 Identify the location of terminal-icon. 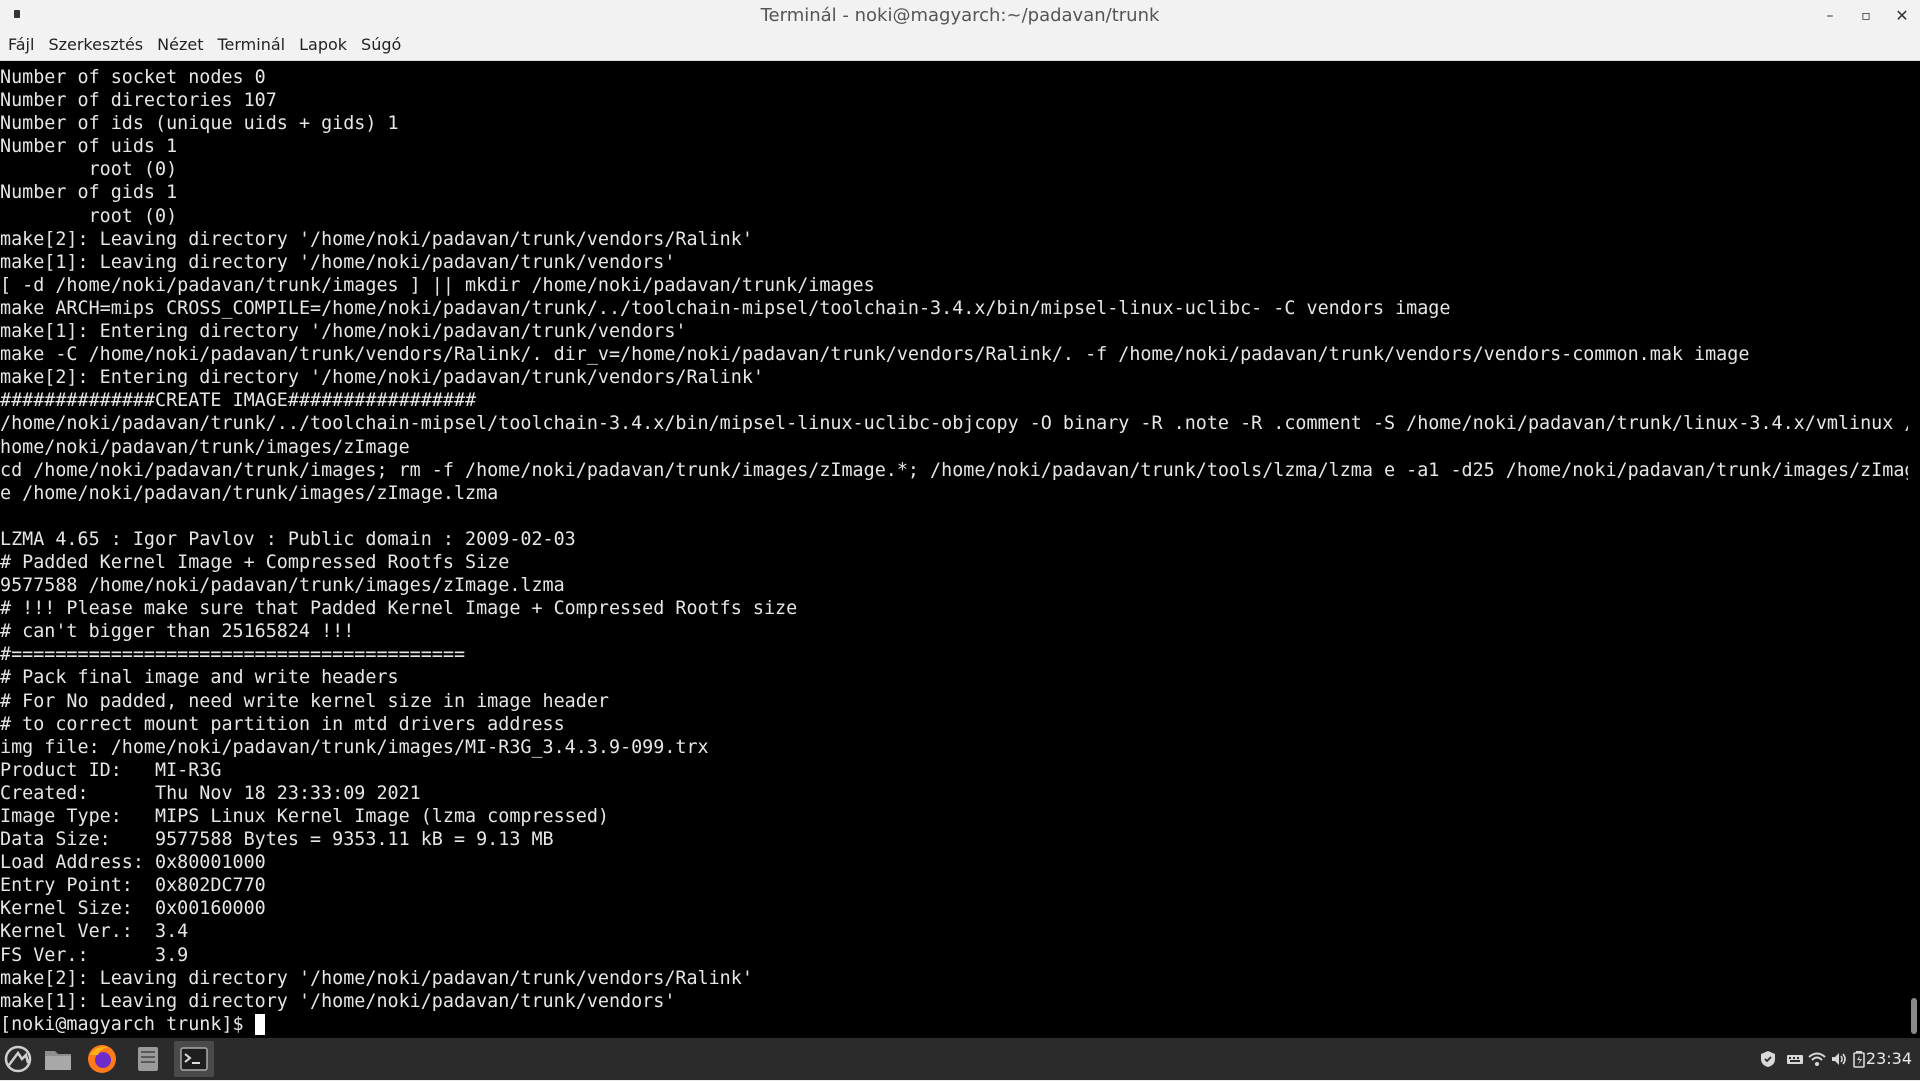
(194, 1059).